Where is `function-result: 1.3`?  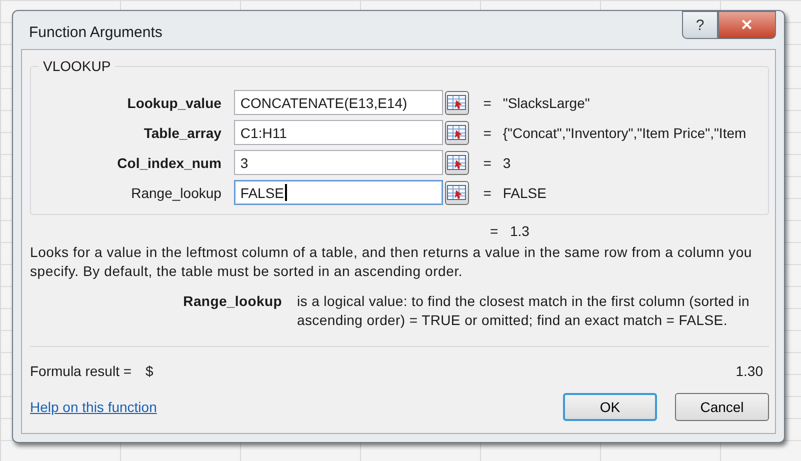
function-result: 1.3 is located at coordinates (520, 231).